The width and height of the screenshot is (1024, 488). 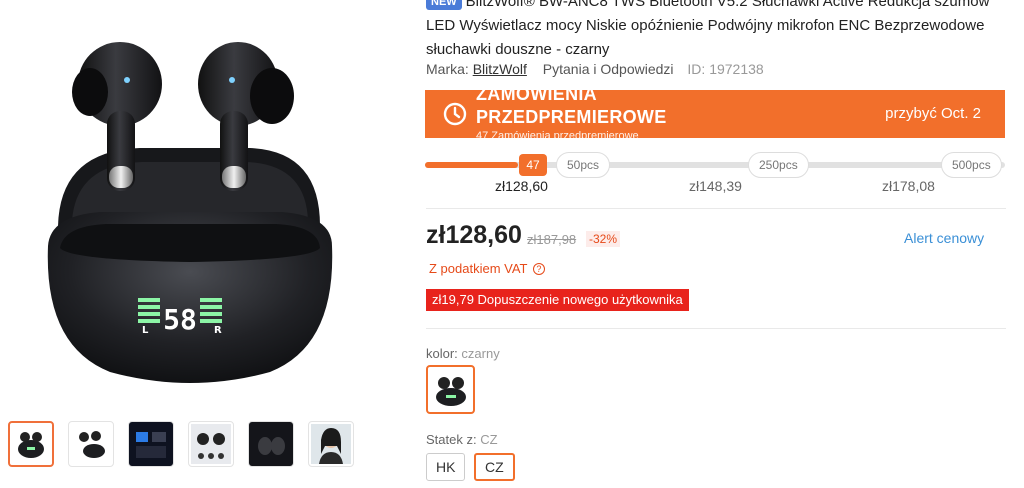 I want to click on current-price: zł128,60, so click(x=474, y=235).